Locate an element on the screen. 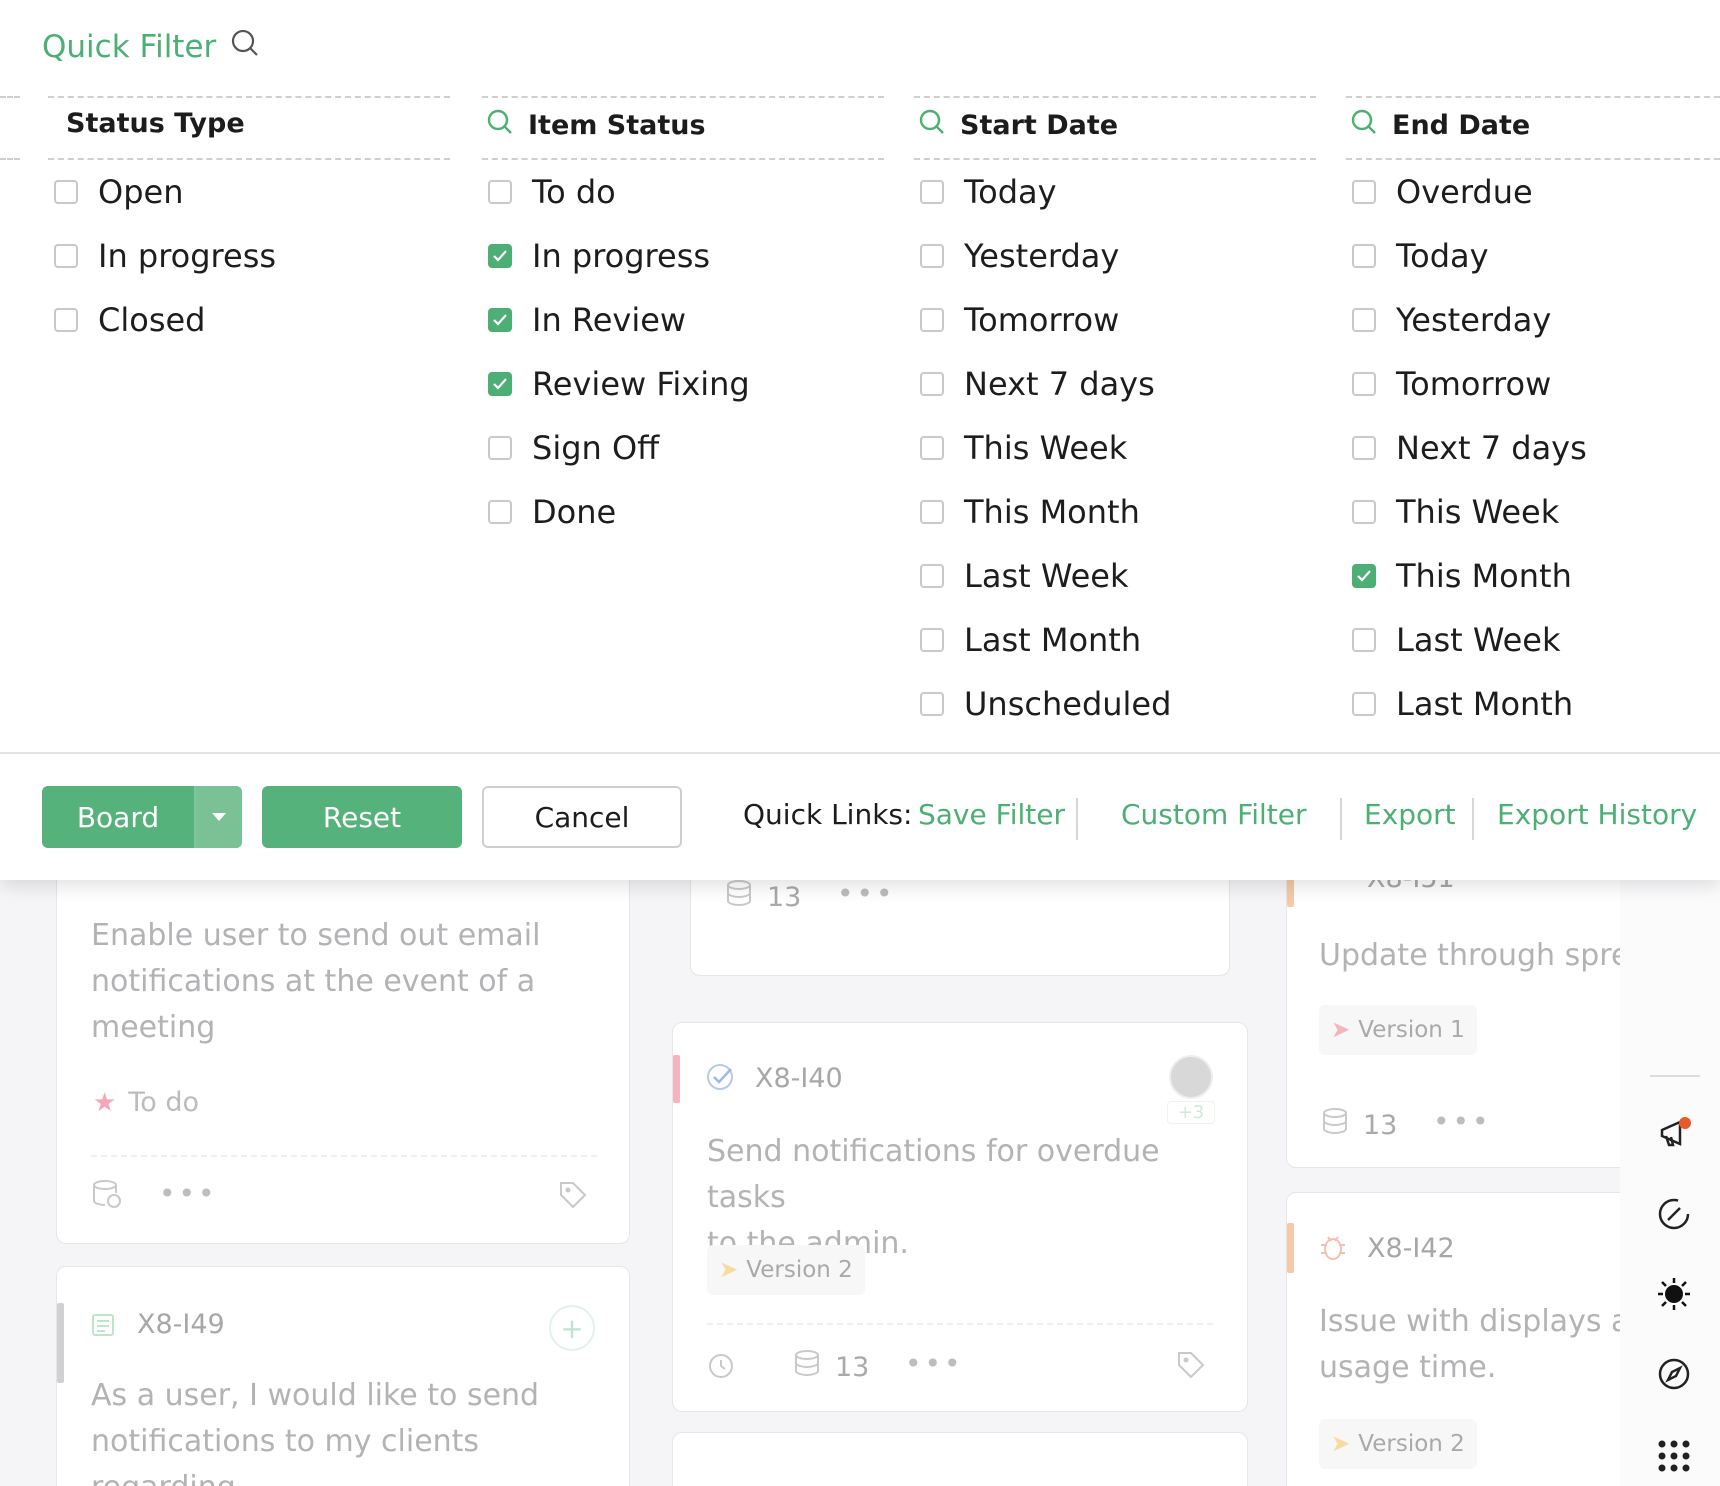  compass-icon is located at coordinates (1674, 1374).